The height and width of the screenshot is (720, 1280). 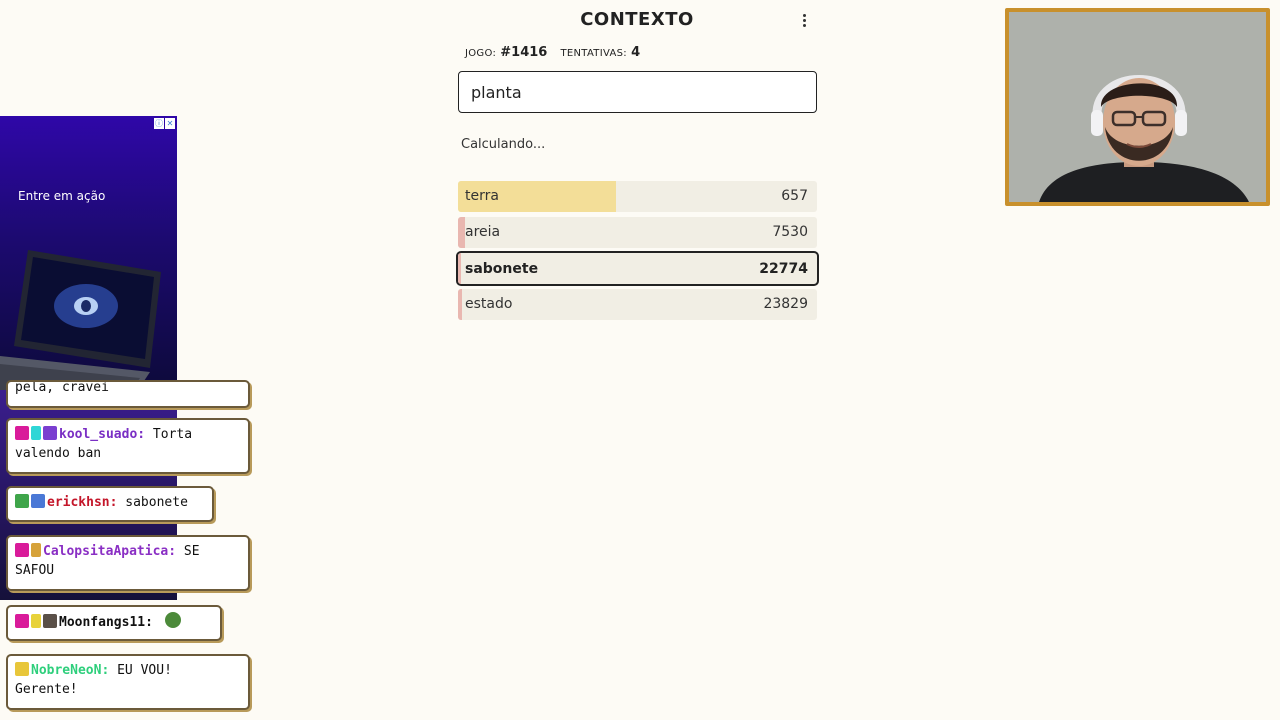 I want to click on chat-username: erickhsn:, so click(x=82, y=502).